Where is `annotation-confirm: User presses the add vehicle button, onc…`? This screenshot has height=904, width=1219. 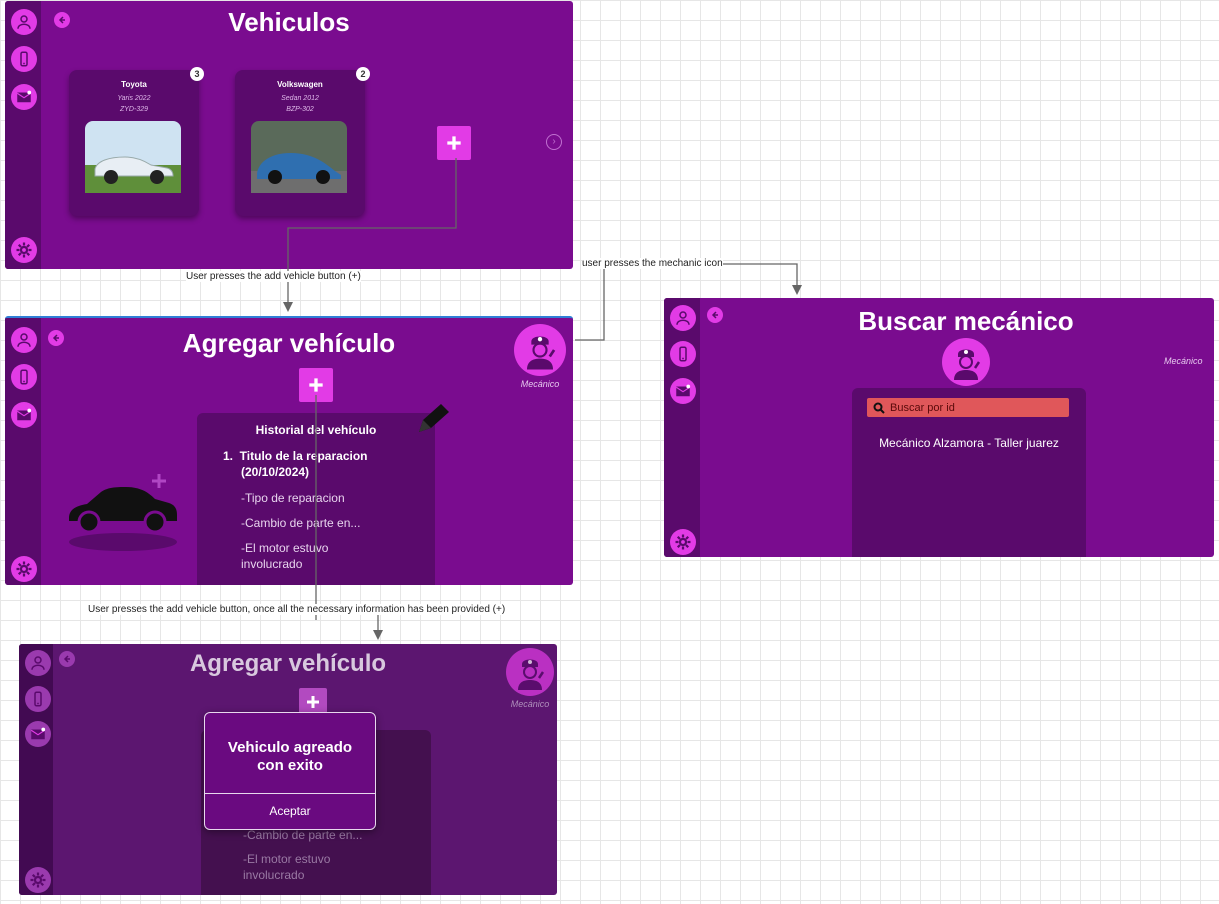 annotation-confirm: User presses the add vehicle button, onc… is located at coordinates (297, 609).